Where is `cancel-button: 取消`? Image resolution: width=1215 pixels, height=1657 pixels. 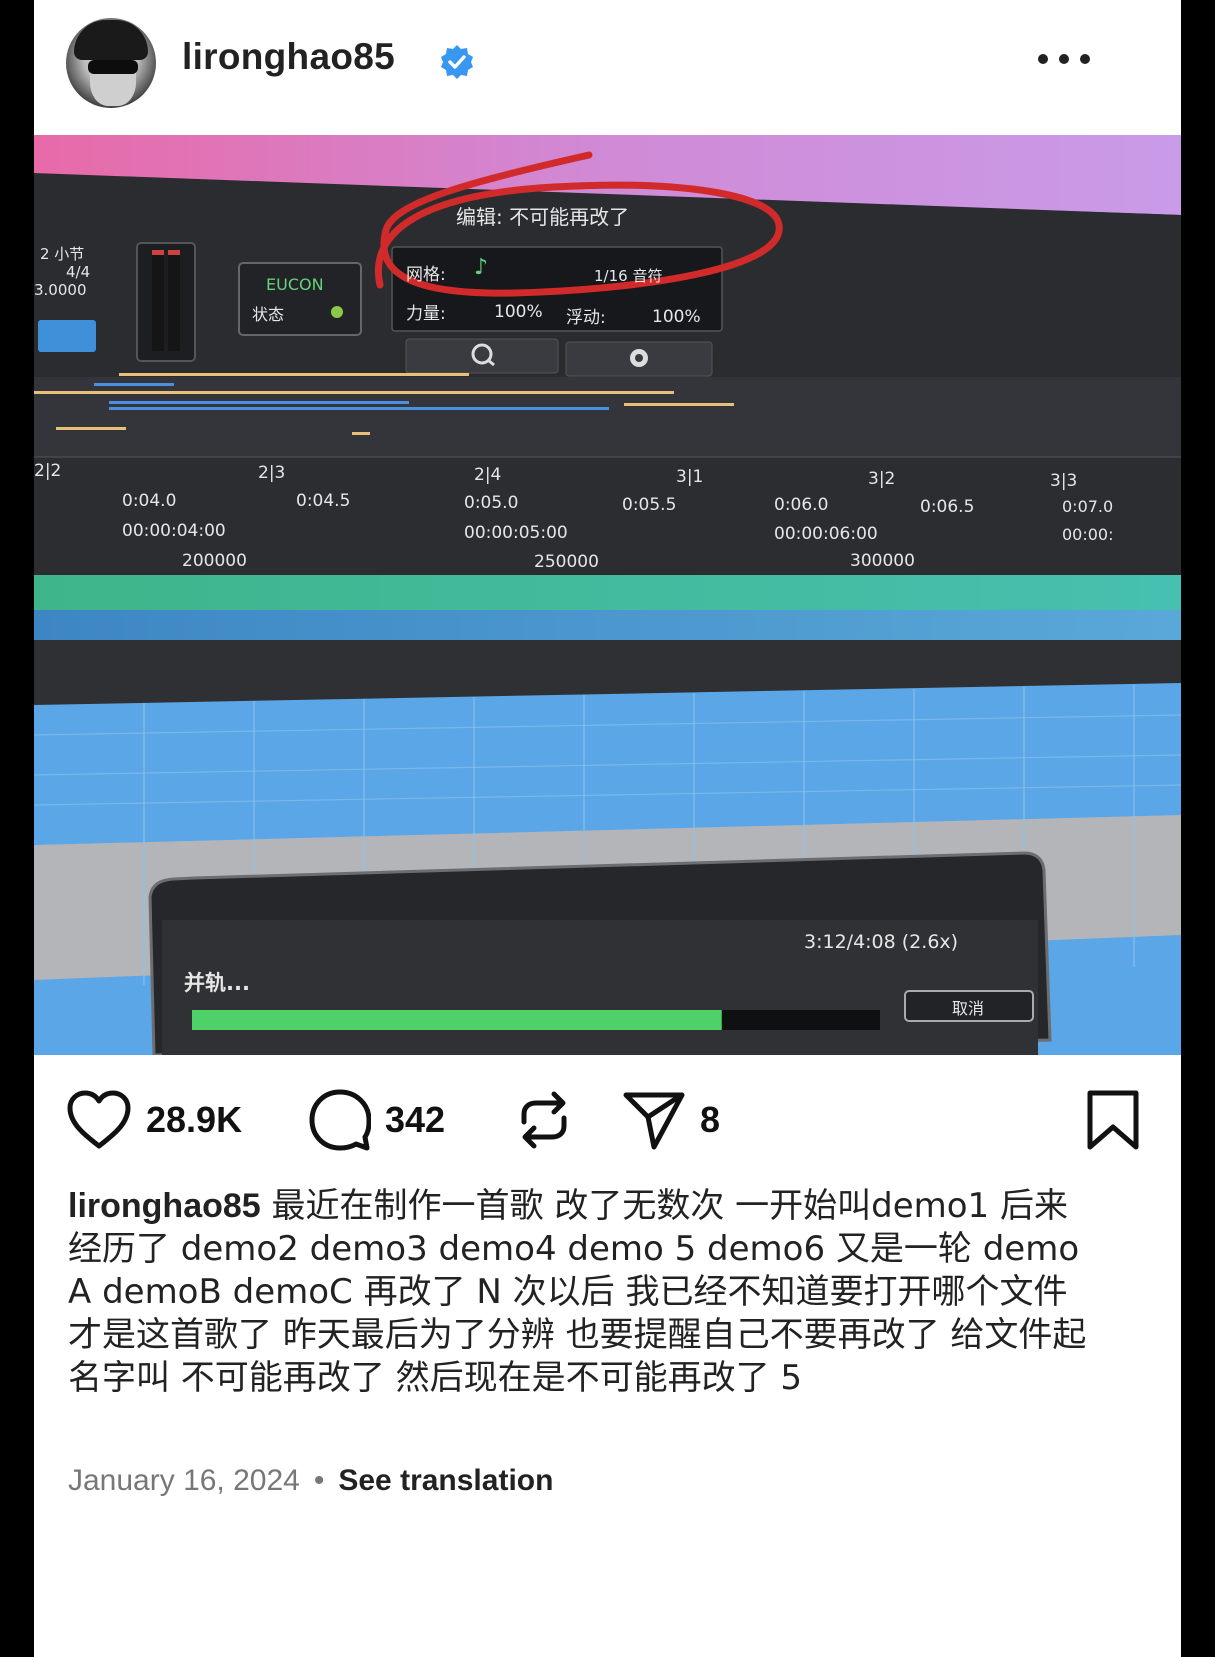 cancel-button: 取消 is located at coordinates (968, 1007).